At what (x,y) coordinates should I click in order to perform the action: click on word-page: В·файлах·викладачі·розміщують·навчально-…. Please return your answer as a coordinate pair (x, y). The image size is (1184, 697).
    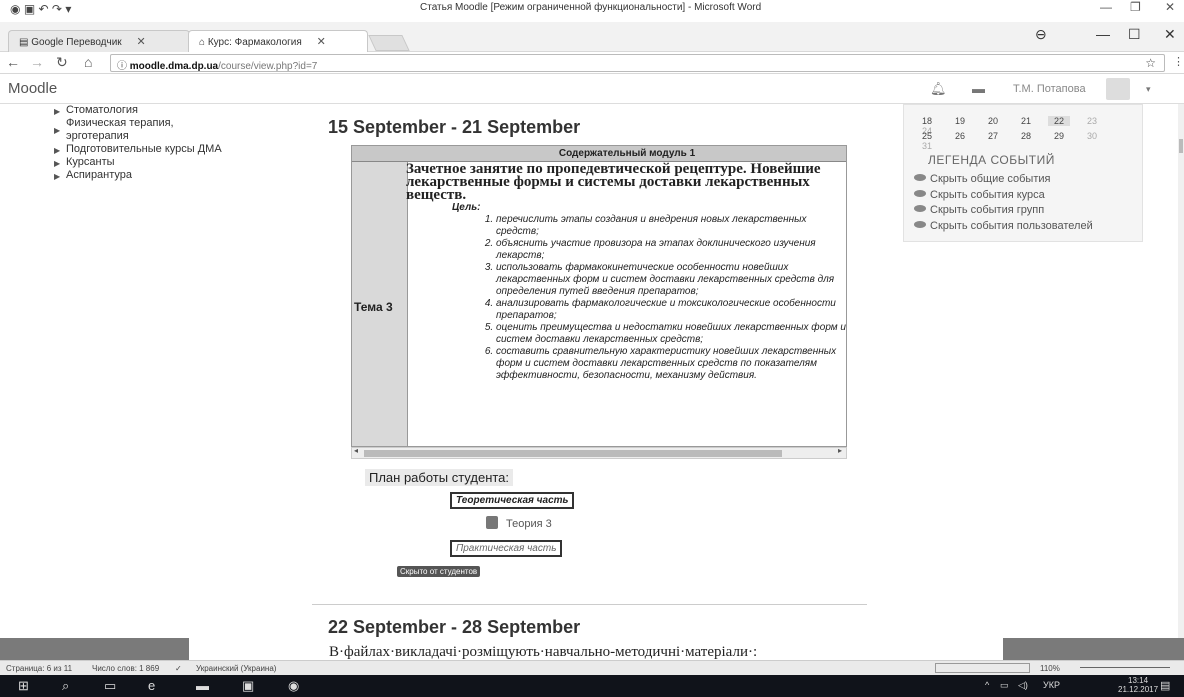
    Looking at the image, I should click on (596, 649).